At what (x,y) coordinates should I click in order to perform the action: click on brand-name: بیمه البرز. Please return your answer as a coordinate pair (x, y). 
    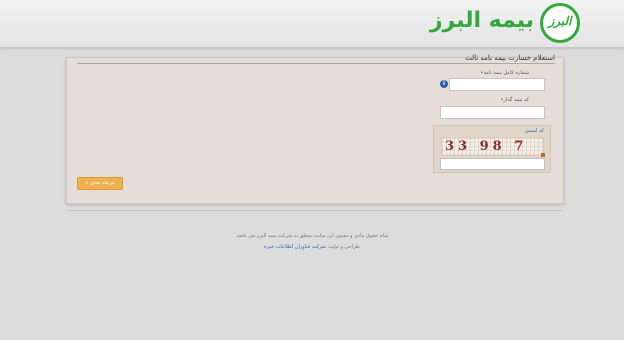
    Looking at the image, I should click on (481, 20).